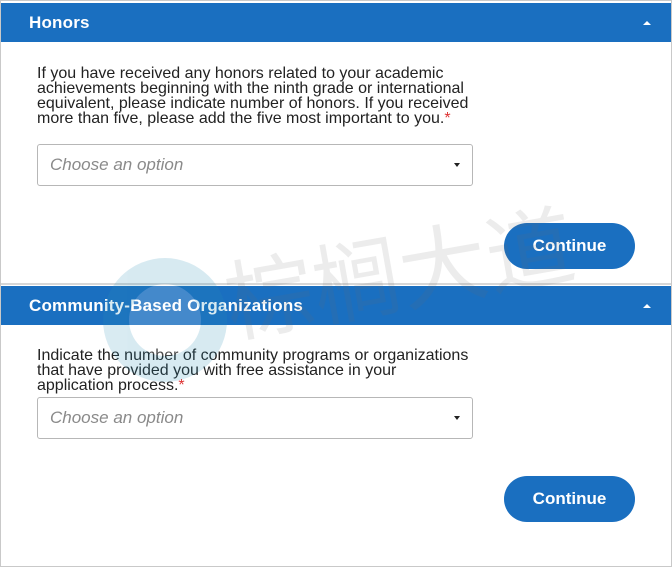  Describe the element at coordinates (166, 305) in the screenshot. I see `community-title: Community-Based Organizations` at that location.